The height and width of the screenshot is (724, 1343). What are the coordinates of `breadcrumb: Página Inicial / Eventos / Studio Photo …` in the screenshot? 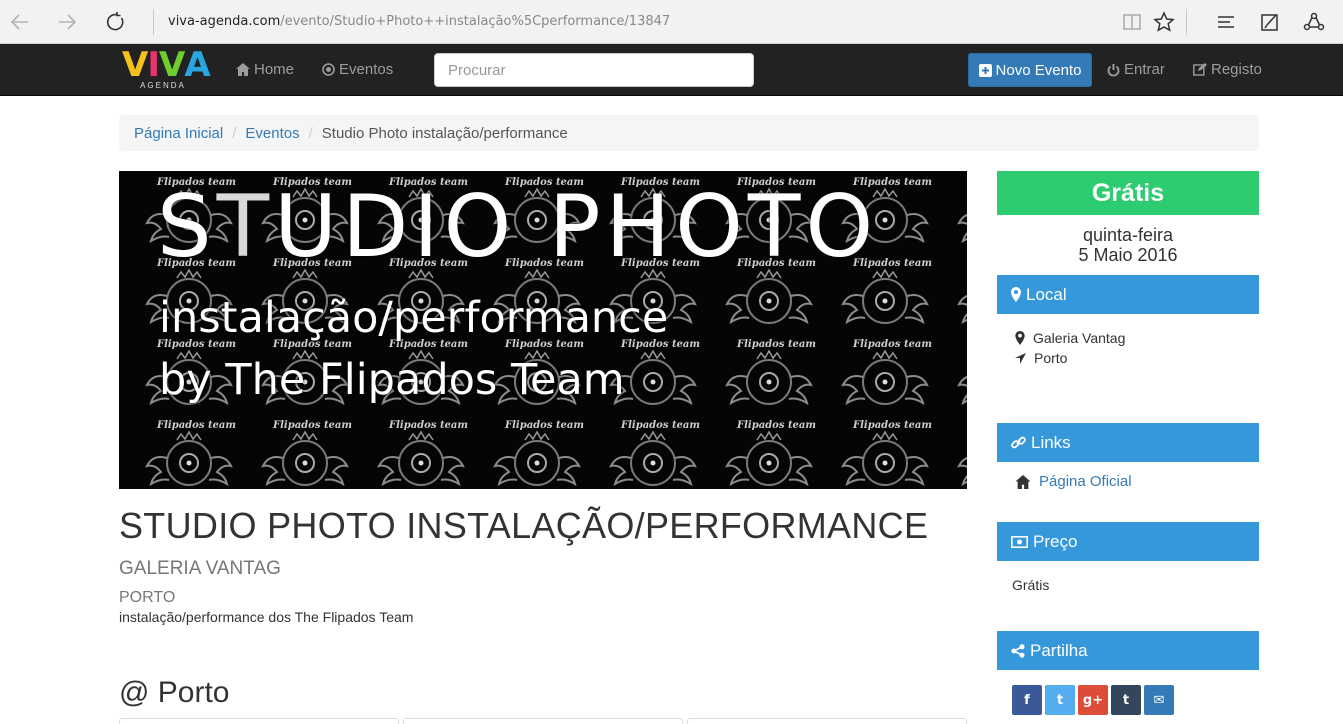 It's located at (689, 133).